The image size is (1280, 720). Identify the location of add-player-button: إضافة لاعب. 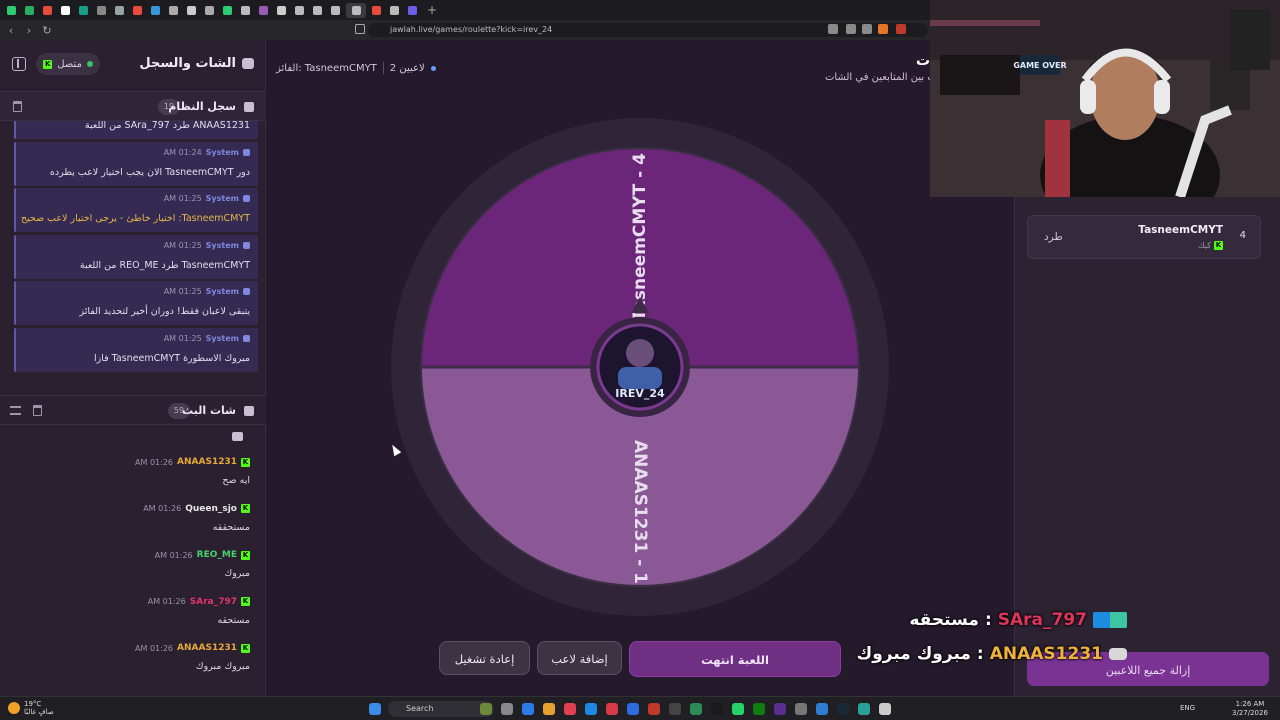
(579, 658).